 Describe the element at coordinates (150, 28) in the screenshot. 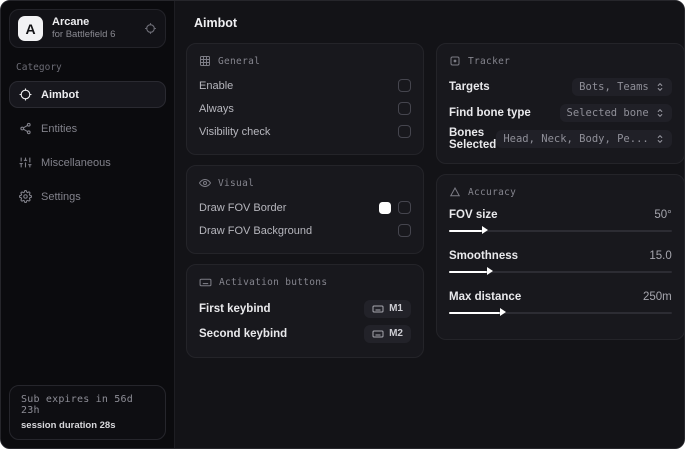

I see `reticle-icon` at that location.